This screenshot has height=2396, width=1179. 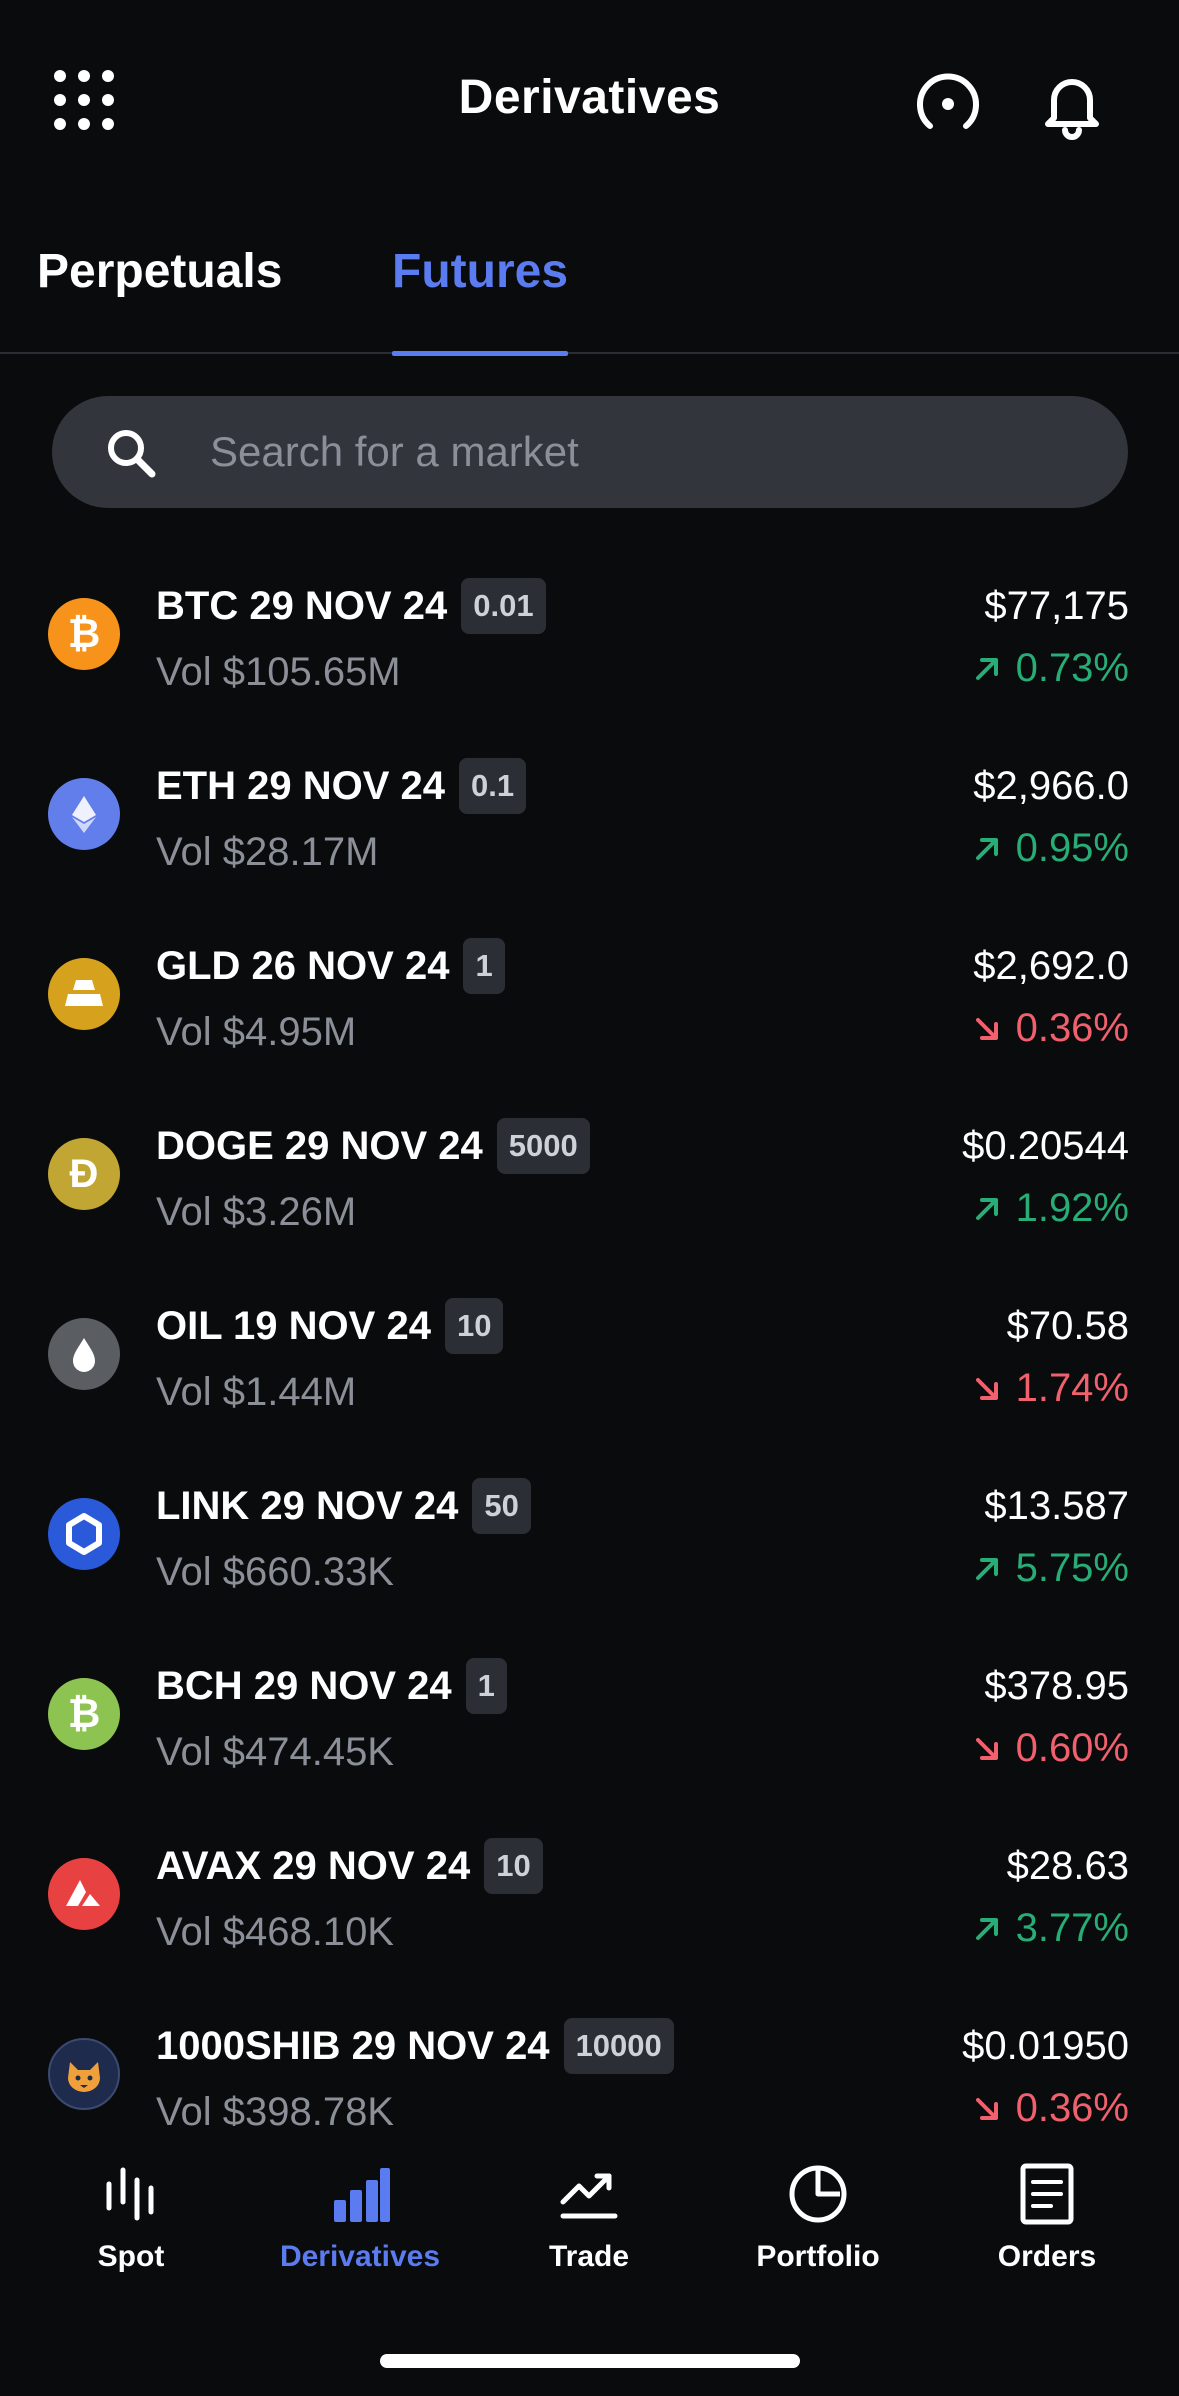 What do you see at coordinates (1072, 668) in the screenshot?
I see `change-percent: 0.73%` at bounding box center [1072, 668].